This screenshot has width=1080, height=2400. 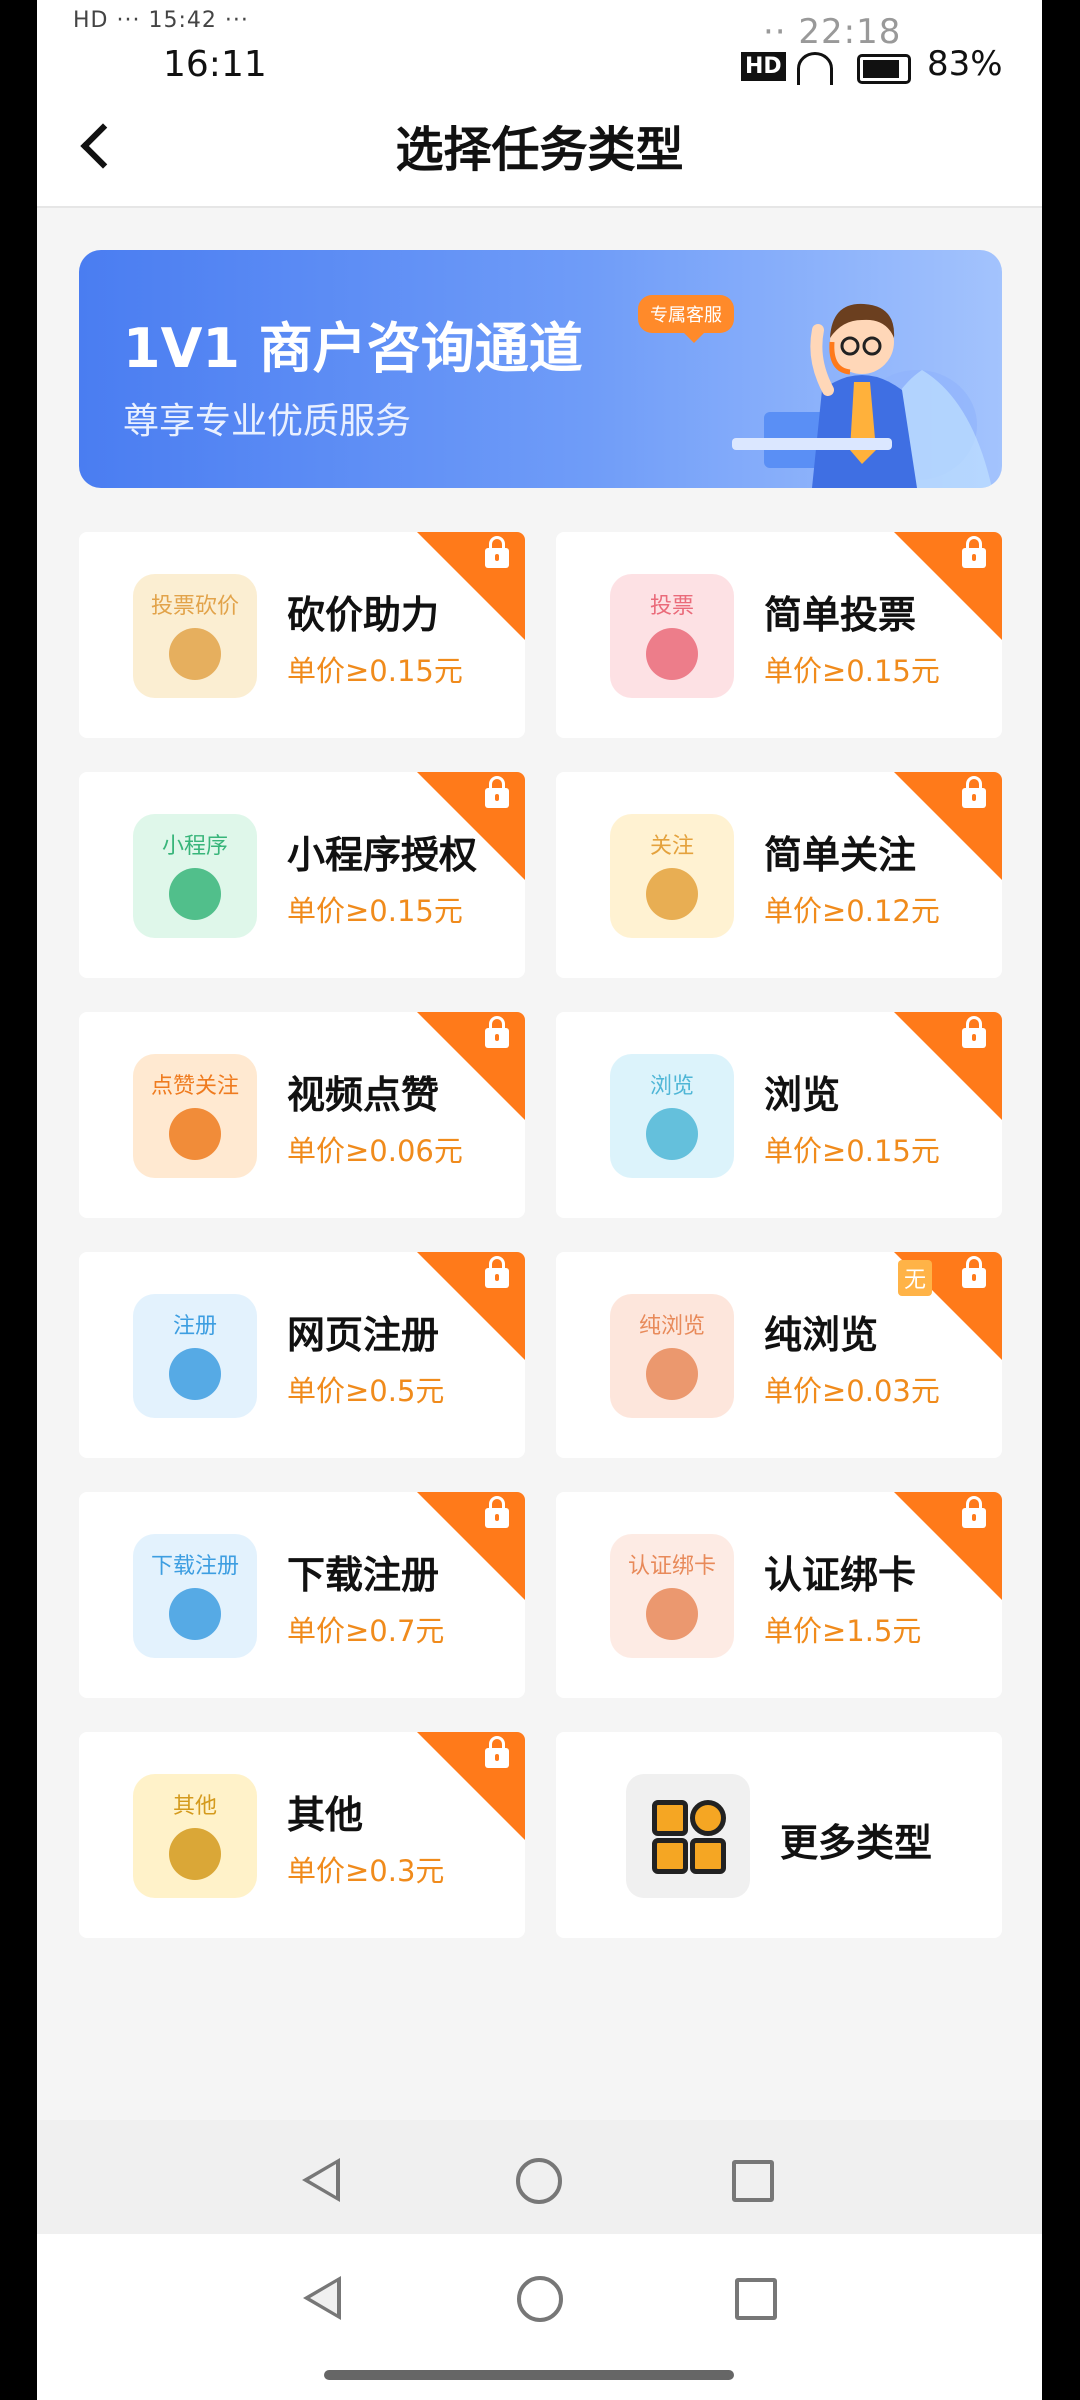 I want to click on more-types-card: 更多类型, so click(x=779, y=1835).